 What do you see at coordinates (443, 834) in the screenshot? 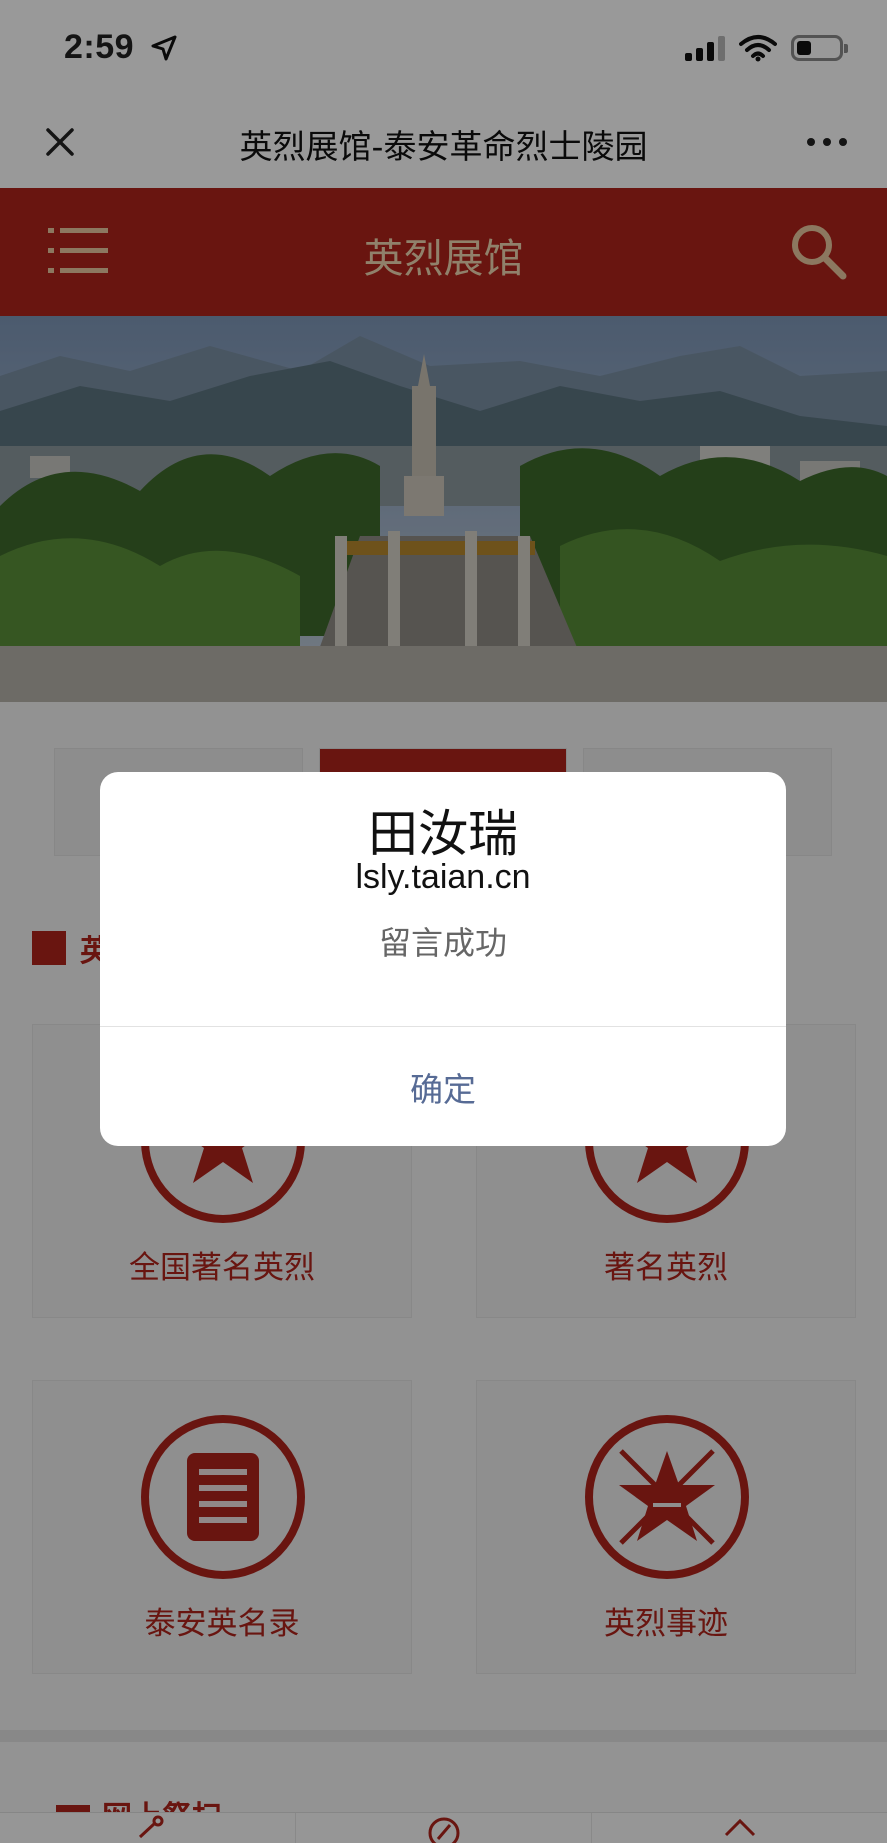
I see `dialog-title: 田汝瑞` at bounding box center [443, 834].